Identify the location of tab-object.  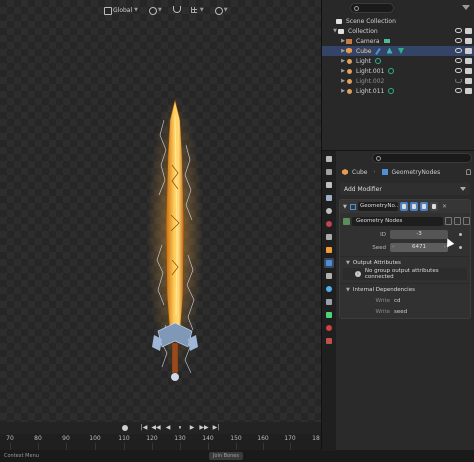
(329, 250).